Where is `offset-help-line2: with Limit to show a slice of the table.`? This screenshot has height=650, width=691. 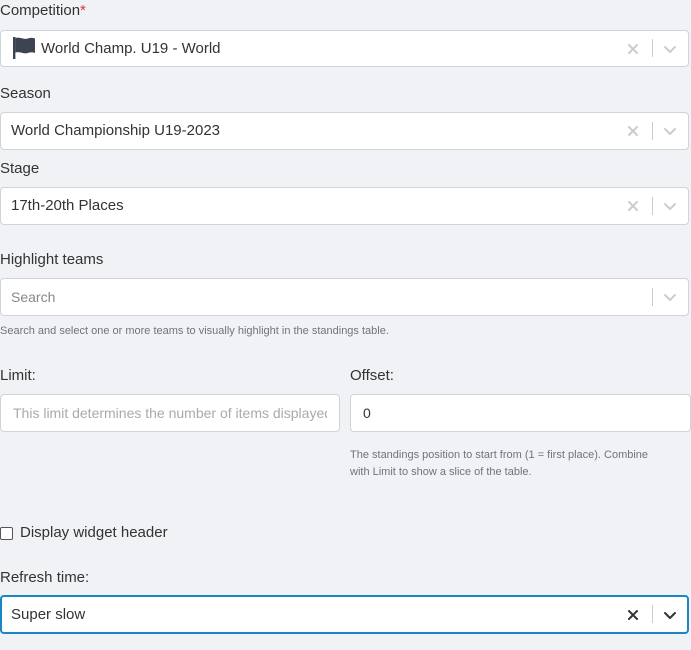
offset-help-line2: with Limit to show a slice of the table. is located at coordinates (441, 472).